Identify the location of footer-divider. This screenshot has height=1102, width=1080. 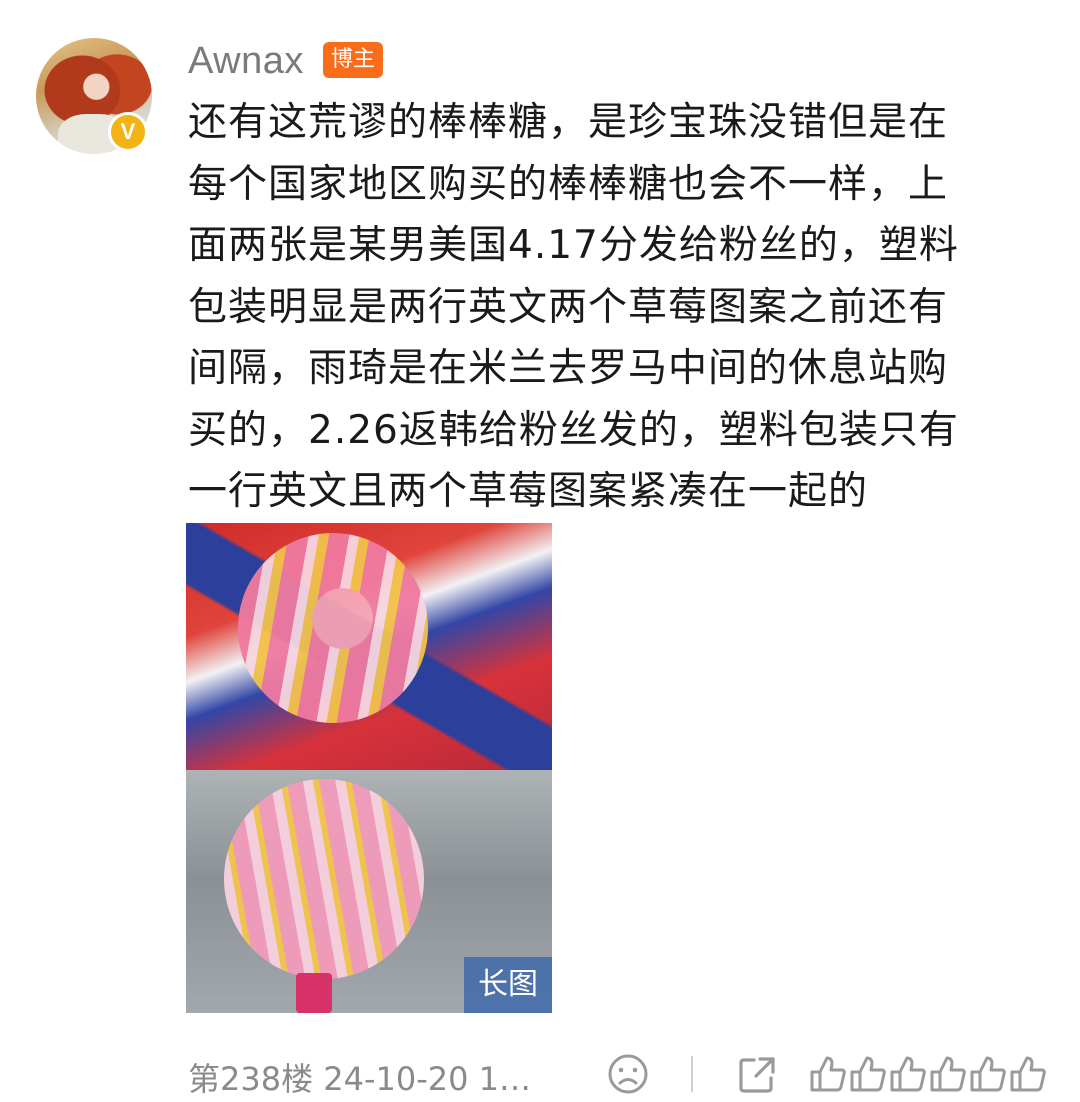
(692, 1074).